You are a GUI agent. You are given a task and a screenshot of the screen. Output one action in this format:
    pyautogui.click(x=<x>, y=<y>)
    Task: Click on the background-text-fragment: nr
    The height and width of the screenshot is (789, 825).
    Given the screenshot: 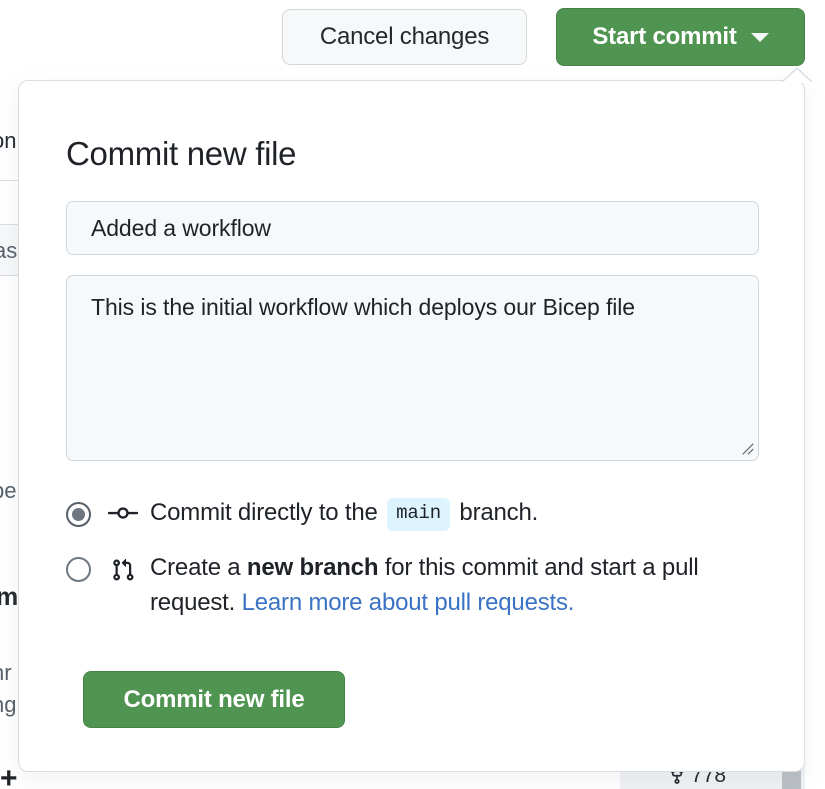 What is the action you would take?
    pyautogui.click(x=6, y=672)
    